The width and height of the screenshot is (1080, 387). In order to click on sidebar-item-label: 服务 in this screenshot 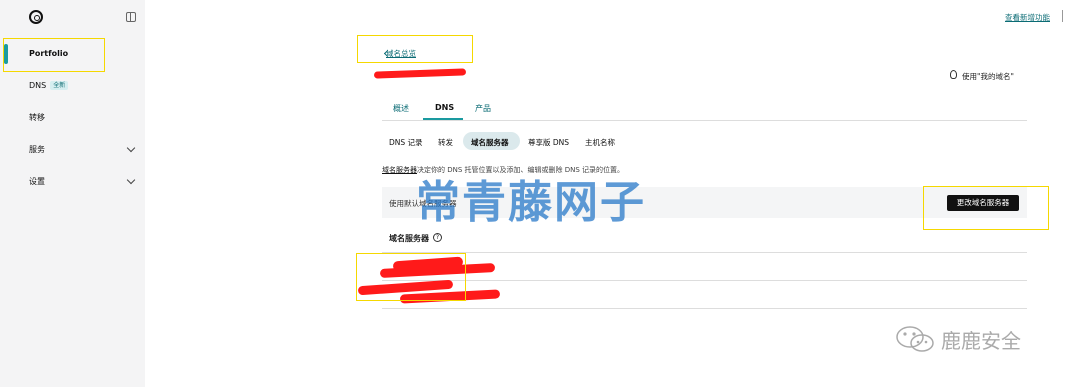, I will do `click(37, 149)`.